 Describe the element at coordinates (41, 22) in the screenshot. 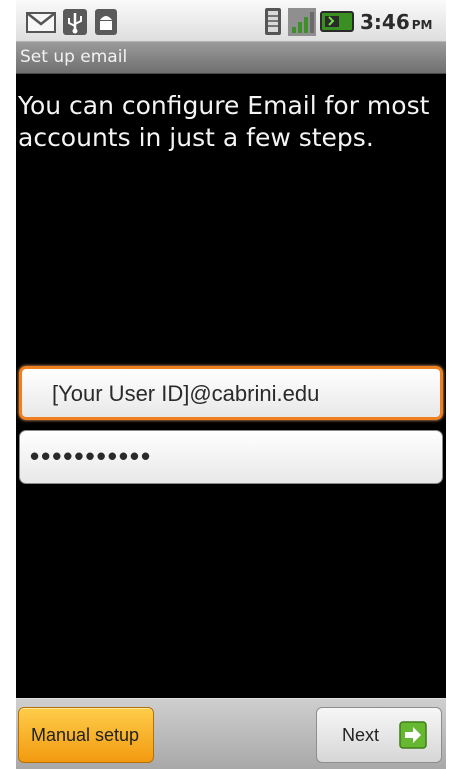

I see `gmail-icon` at that location.